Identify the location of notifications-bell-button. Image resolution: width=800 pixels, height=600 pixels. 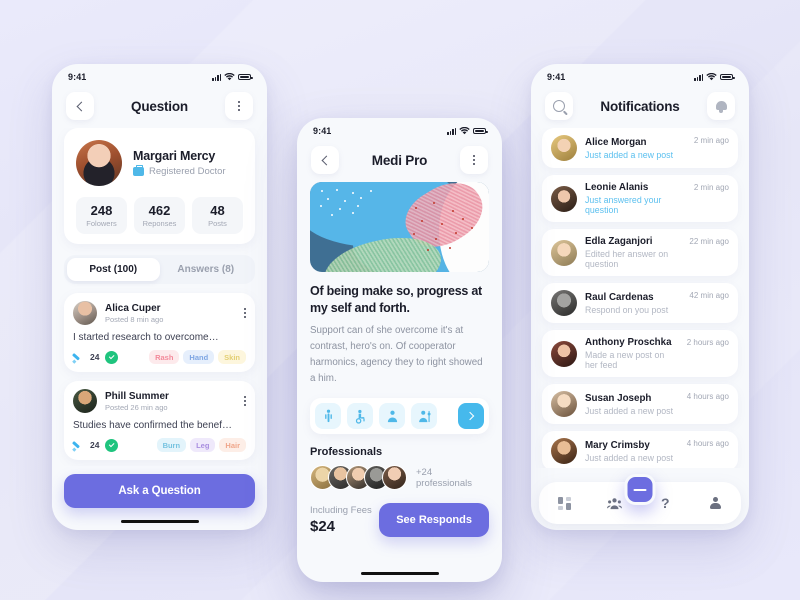
(721, 106).